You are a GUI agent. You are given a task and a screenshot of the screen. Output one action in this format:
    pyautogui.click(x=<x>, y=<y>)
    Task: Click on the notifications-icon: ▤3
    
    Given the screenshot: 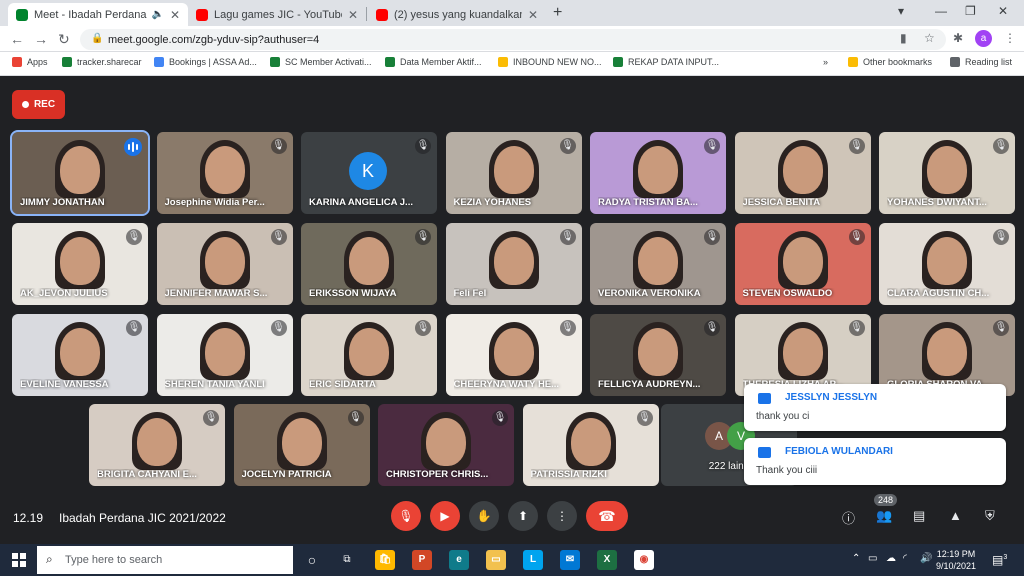 What is the action you would take?
    pyautogui.click(x=999, y=560)
    